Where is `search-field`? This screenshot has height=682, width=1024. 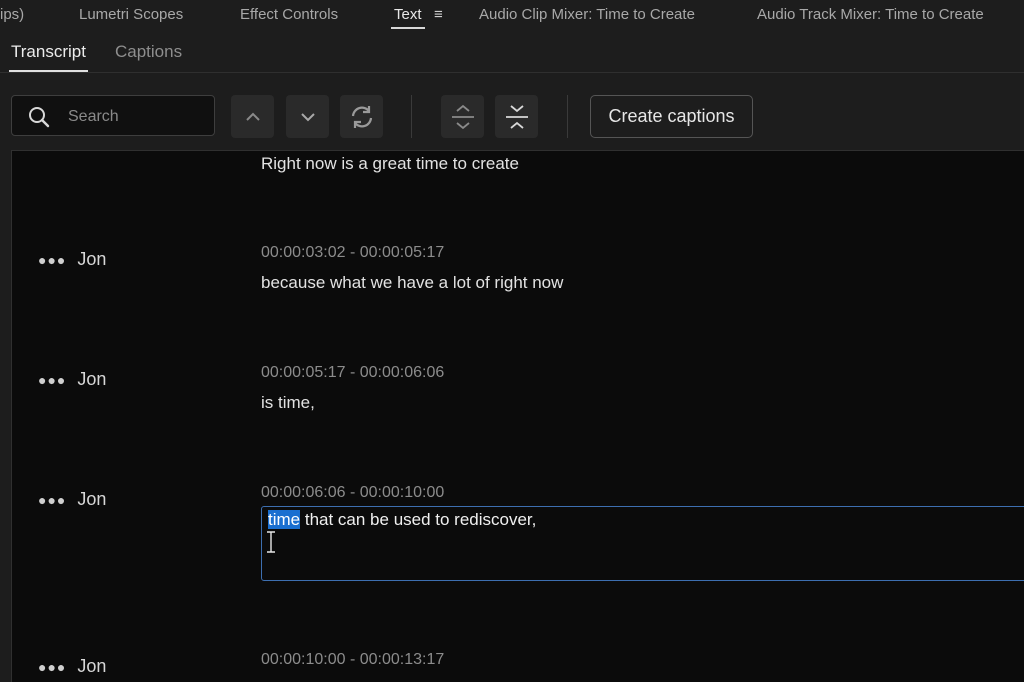
search-field is located at coordinates (113, 115).